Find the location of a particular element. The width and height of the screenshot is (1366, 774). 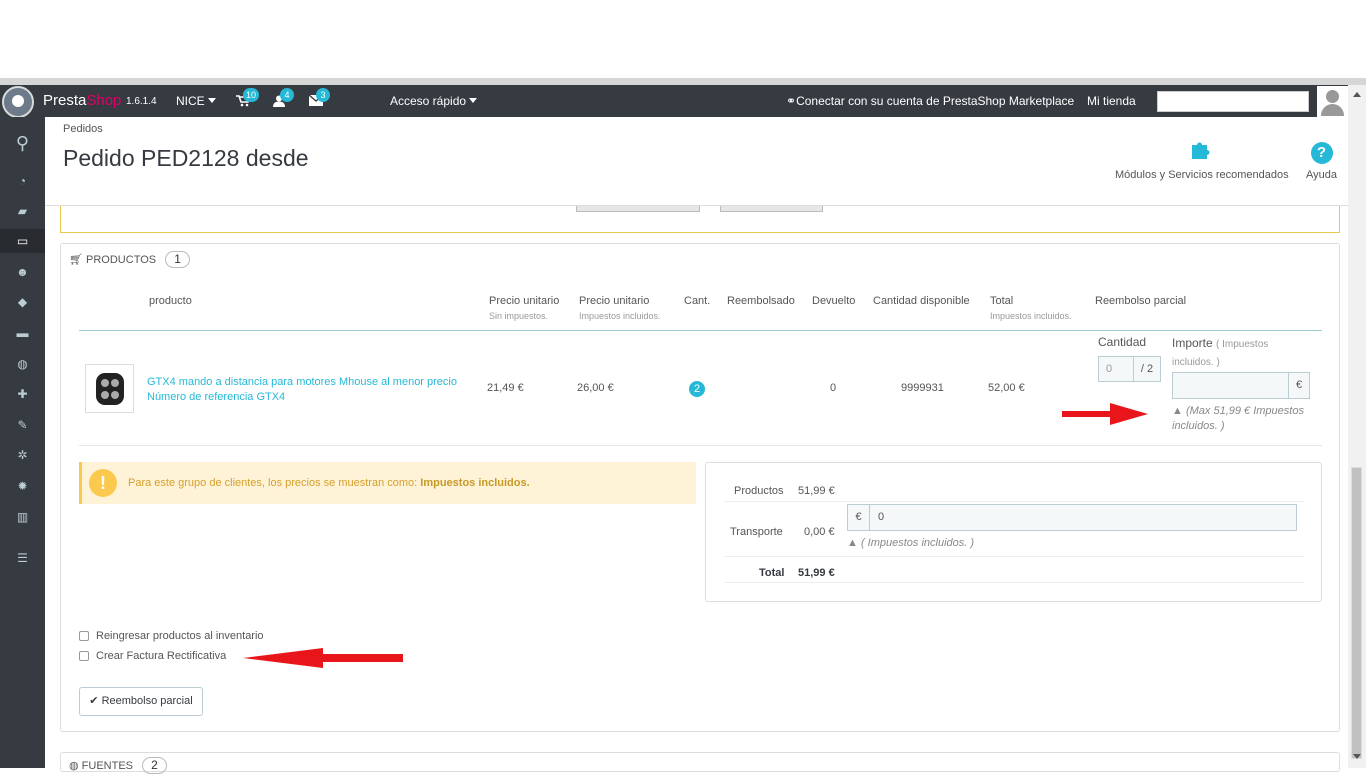

row-divider is located at coordinates (700, 445).